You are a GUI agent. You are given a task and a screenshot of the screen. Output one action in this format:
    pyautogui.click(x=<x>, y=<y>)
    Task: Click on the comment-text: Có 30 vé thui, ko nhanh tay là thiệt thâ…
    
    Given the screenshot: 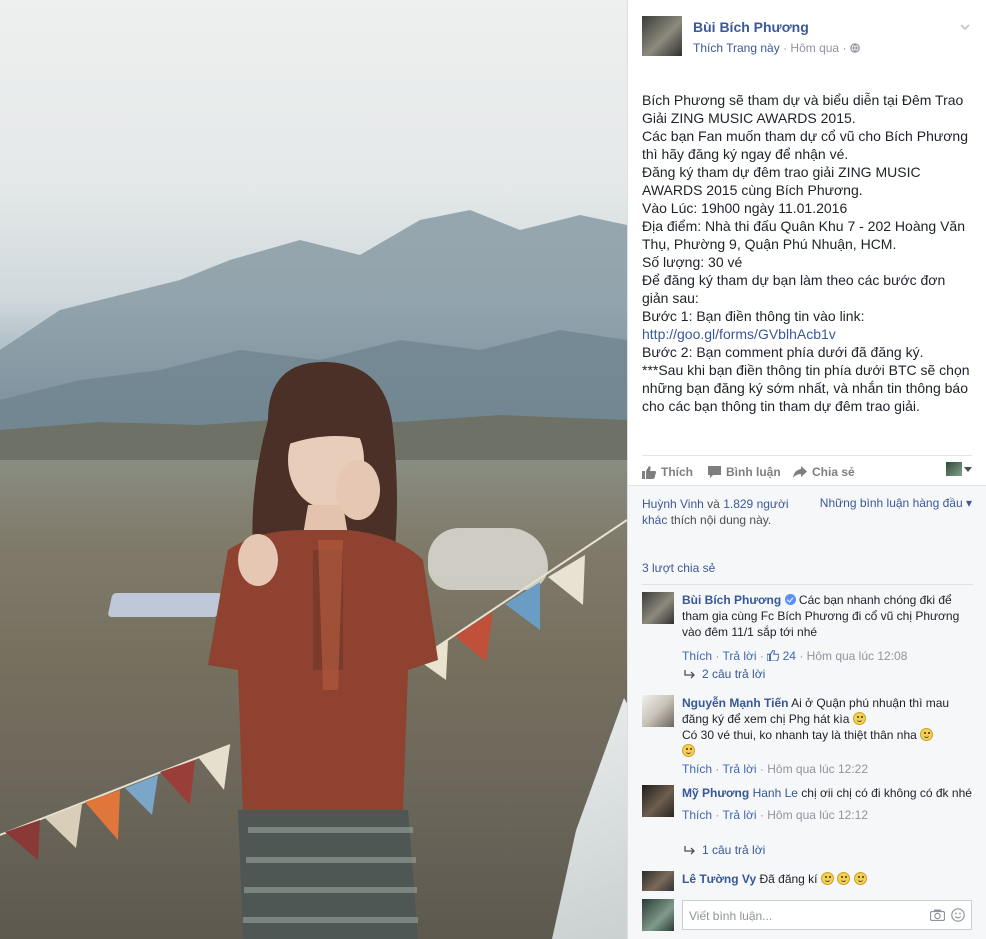 What is the action you would take?
    pyautogui.click(x=799, y=735)
    